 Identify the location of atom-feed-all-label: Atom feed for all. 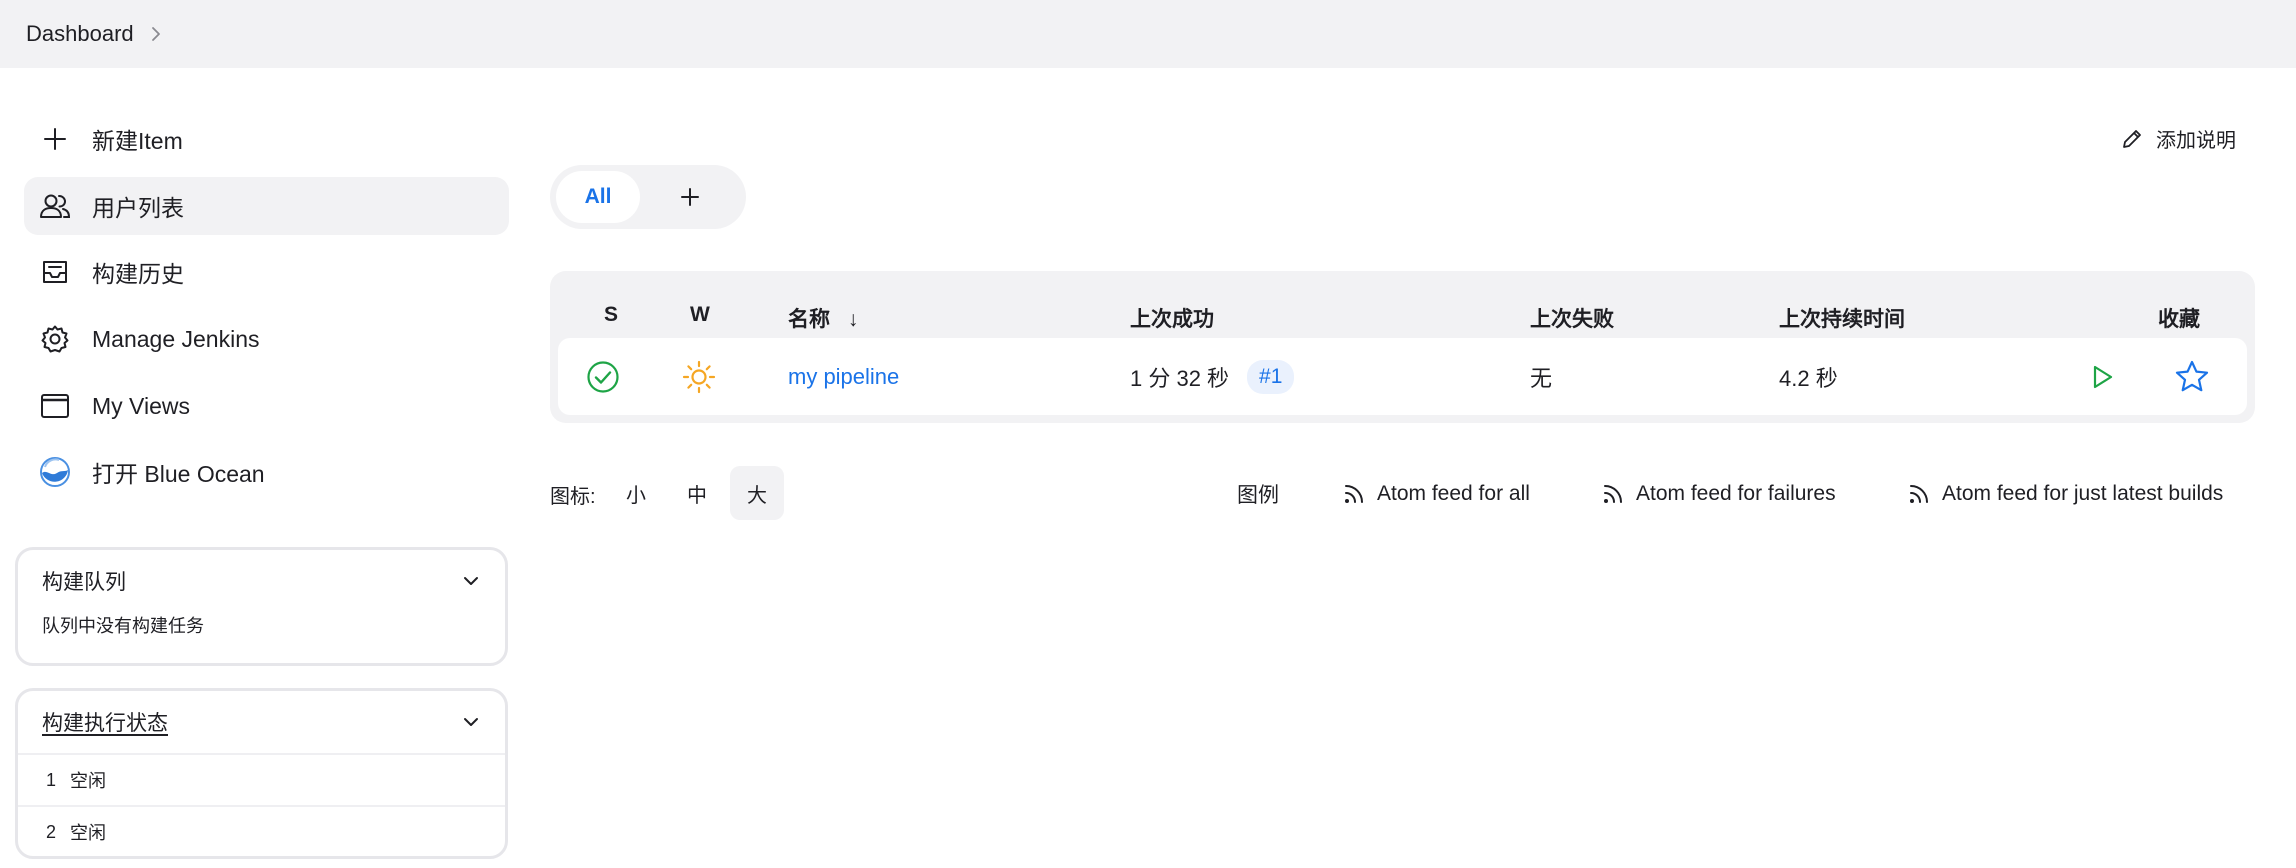
(1453, 493).